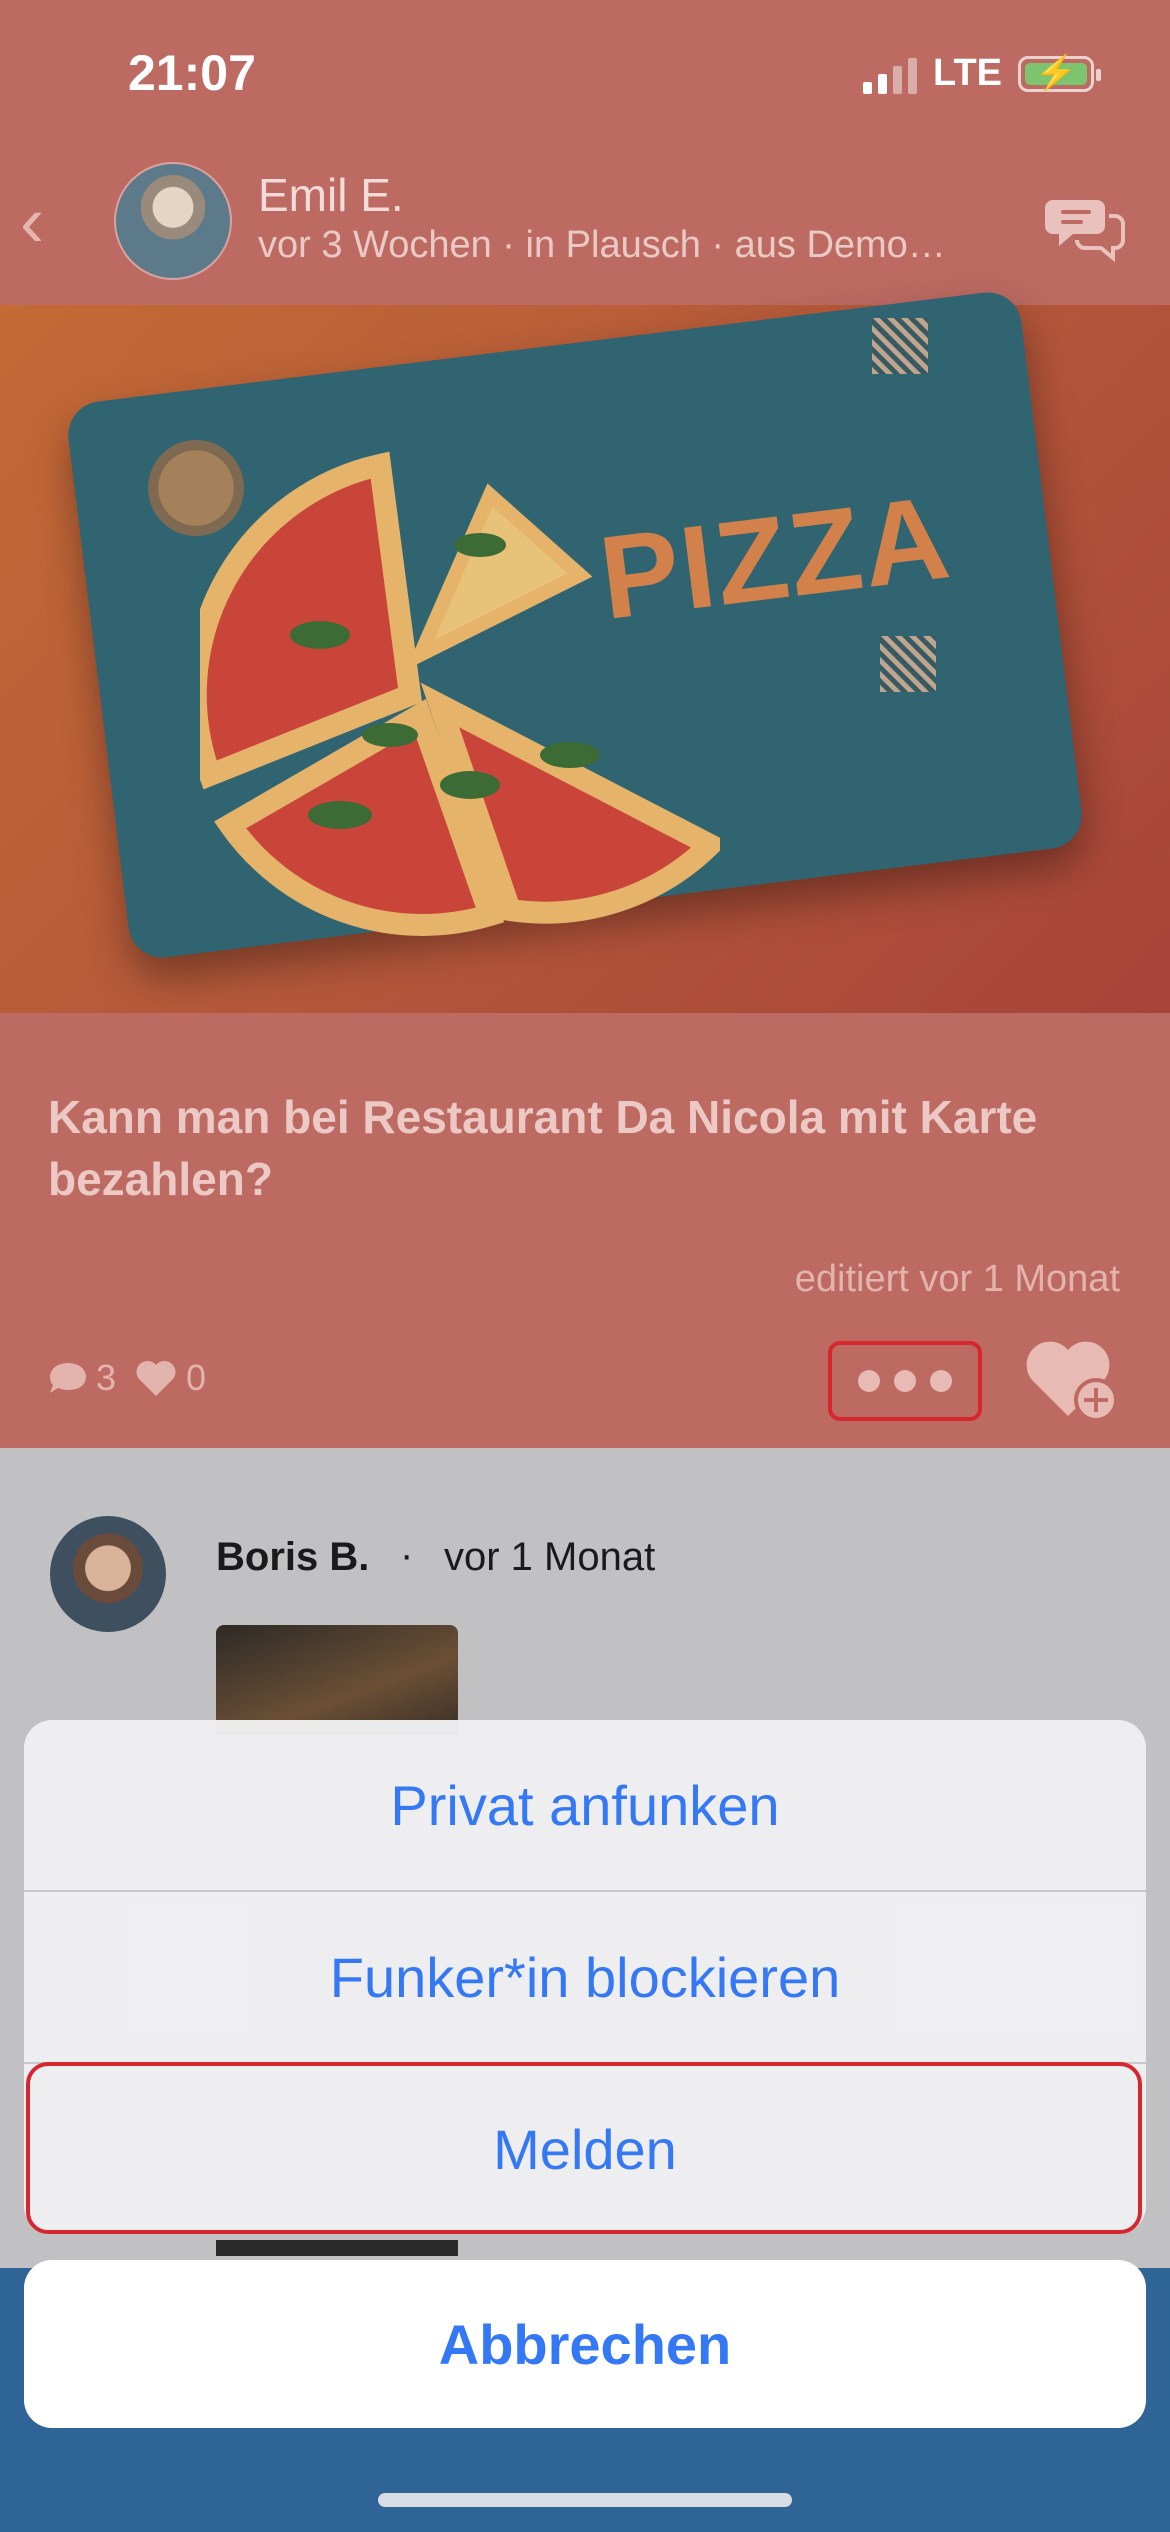 Image resolution: width=1170 pixels, height=2532 pixels. Describe the element at coordinates (584, 2148) in the screenshot. I see `report-option-highlight` at that location.